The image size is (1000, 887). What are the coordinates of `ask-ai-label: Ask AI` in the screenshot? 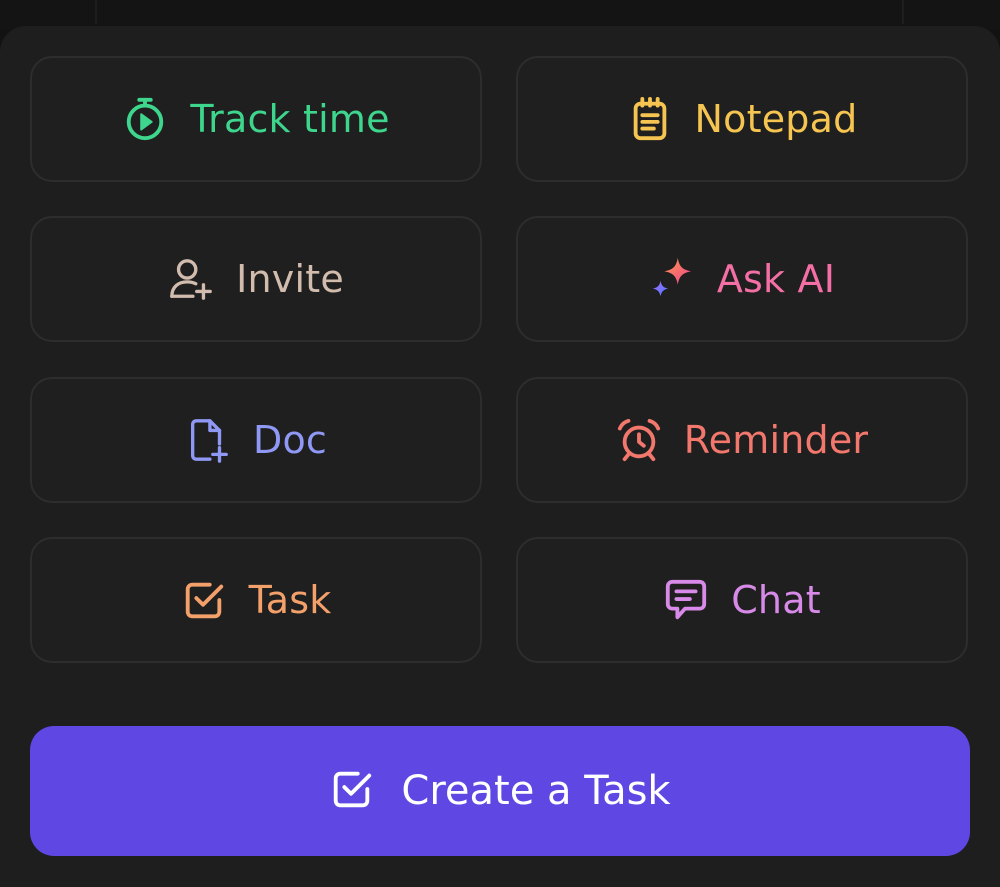 It's located at (776, 279).